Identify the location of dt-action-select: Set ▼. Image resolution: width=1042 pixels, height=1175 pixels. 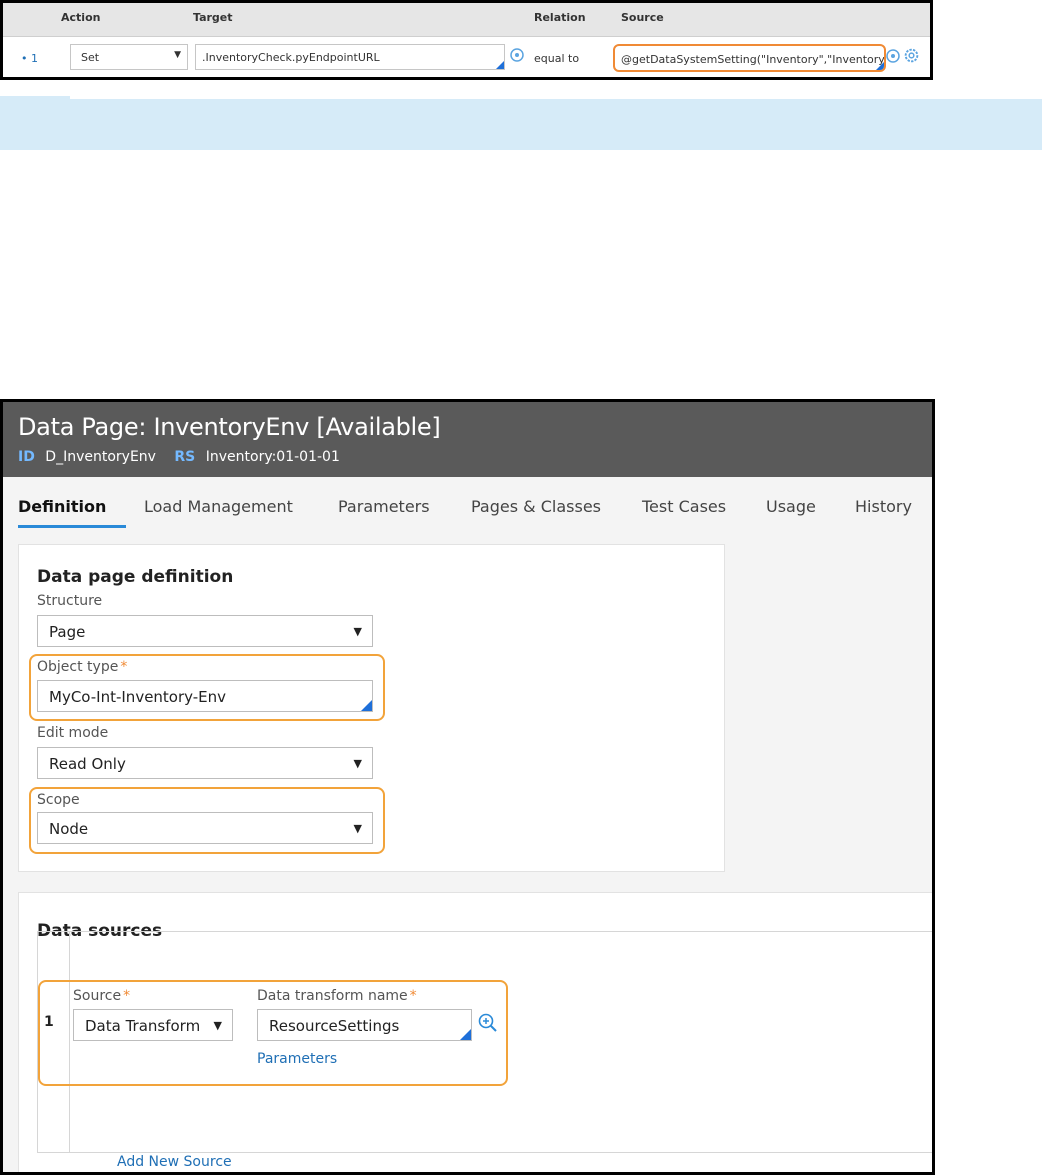
(129, 57).